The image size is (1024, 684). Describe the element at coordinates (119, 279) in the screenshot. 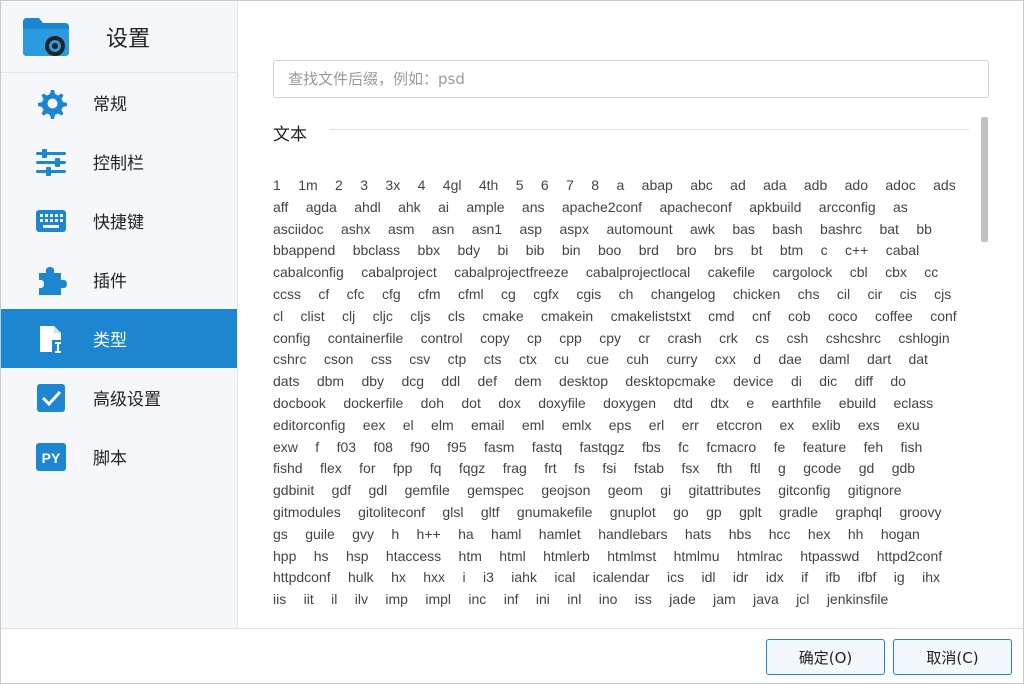

I see `sidebar-item-plugins: 插件` at that location.